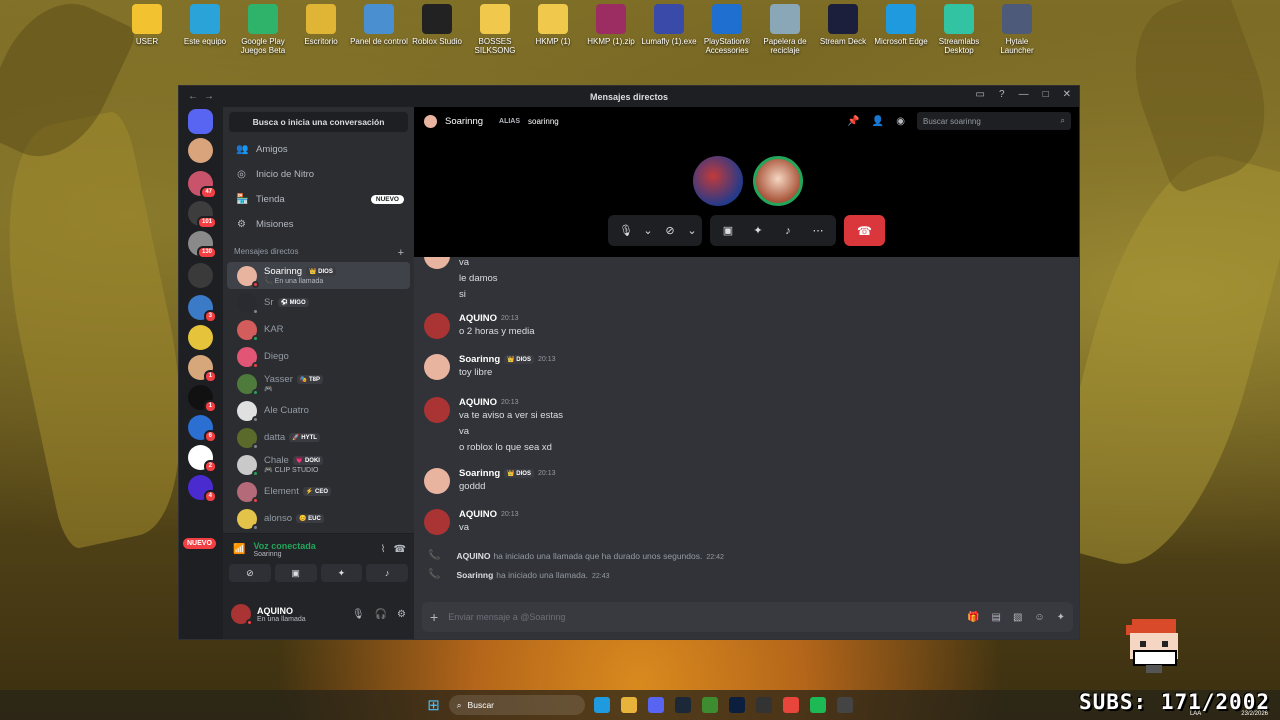 The width and height of the screenshot is (1280, 720). I want to click on pin-icon: 📌, so click(853, 121).